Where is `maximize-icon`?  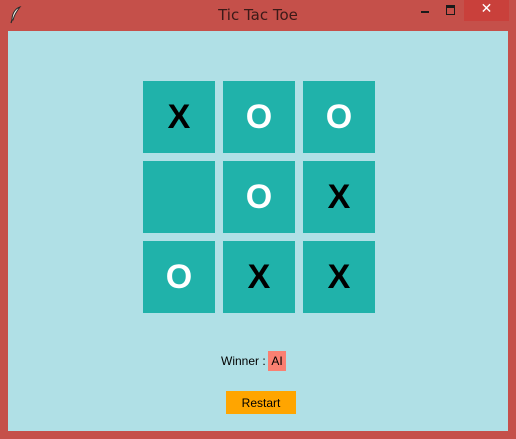
maximize-icon is located at coordinates (450, 10).